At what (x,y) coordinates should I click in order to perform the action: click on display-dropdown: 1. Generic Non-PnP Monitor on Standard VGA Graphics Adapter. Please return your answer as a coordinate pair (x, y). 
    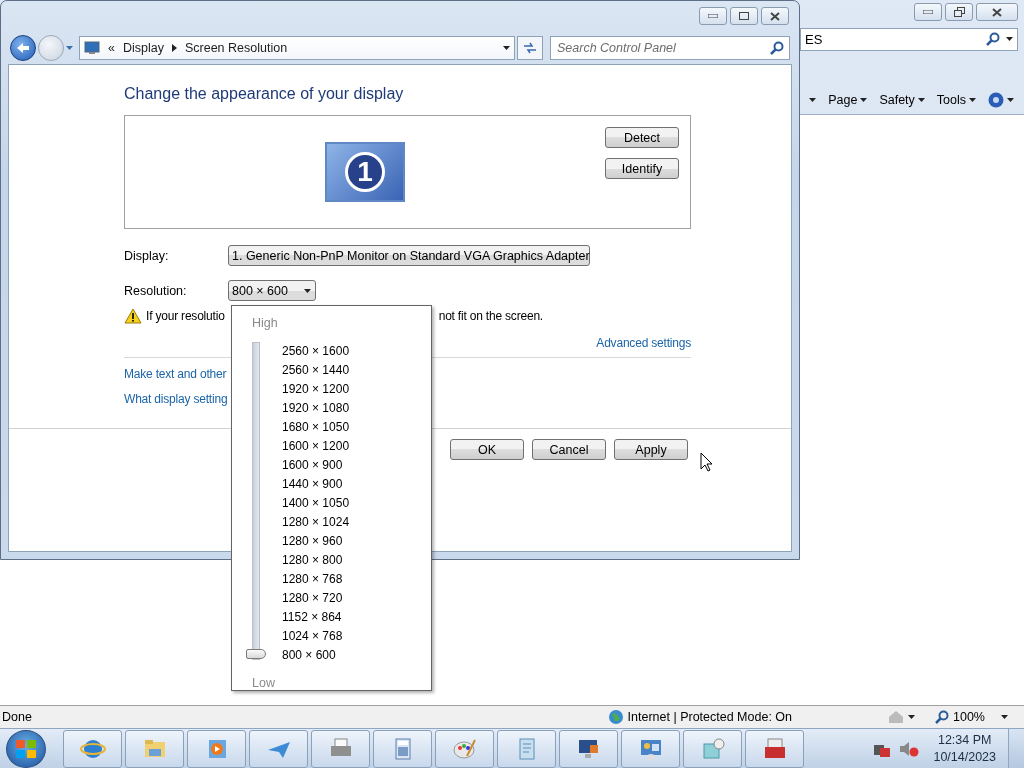
    Looking at the image, I should click on (409, 255).